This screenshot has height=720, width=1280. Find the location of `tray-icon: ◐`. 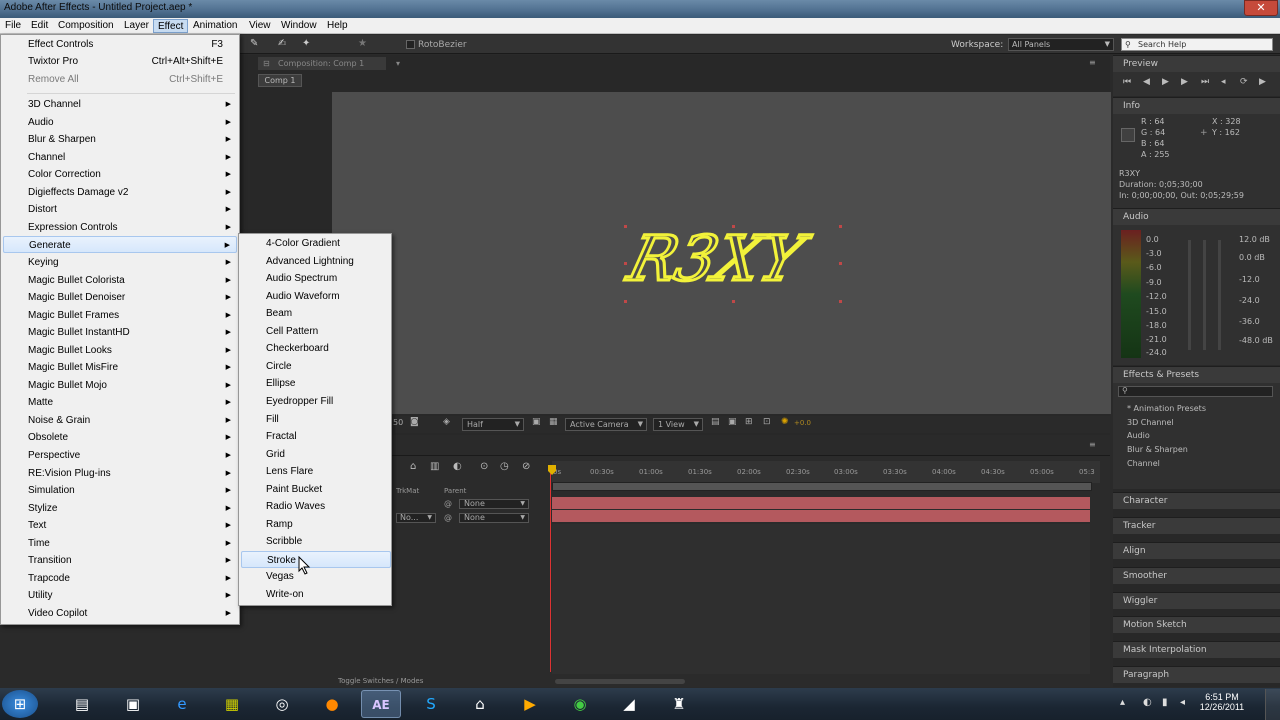

tray-icon: ◐ is located at coordinates (1147, 702).